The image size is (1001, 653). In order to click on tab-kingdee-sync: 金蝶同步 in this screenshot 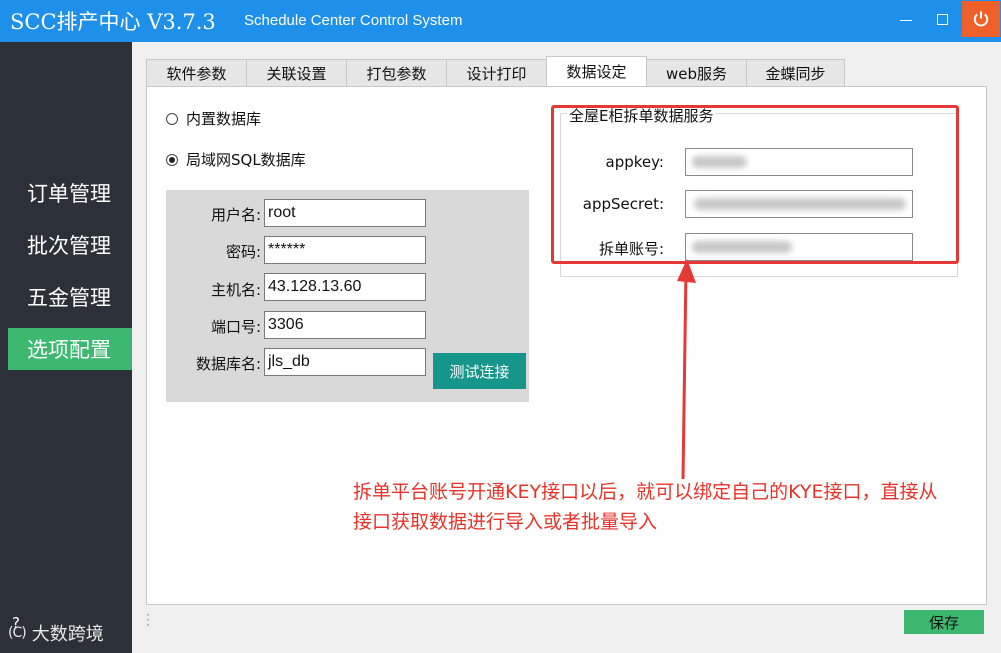, I will do `click(795, 72)`.